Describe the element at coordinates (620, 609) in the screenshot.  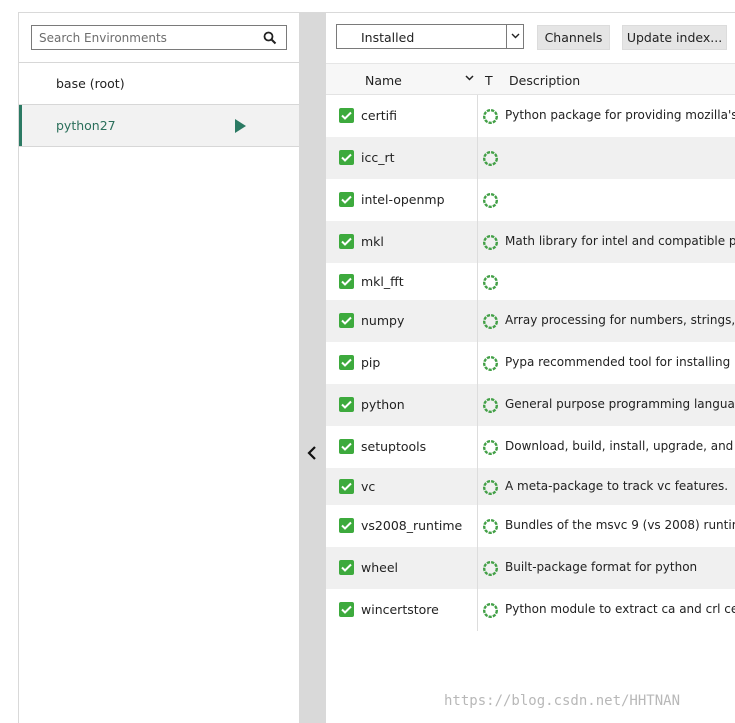
I see `package-description: Python module to extract ca and crl cert` at that location.